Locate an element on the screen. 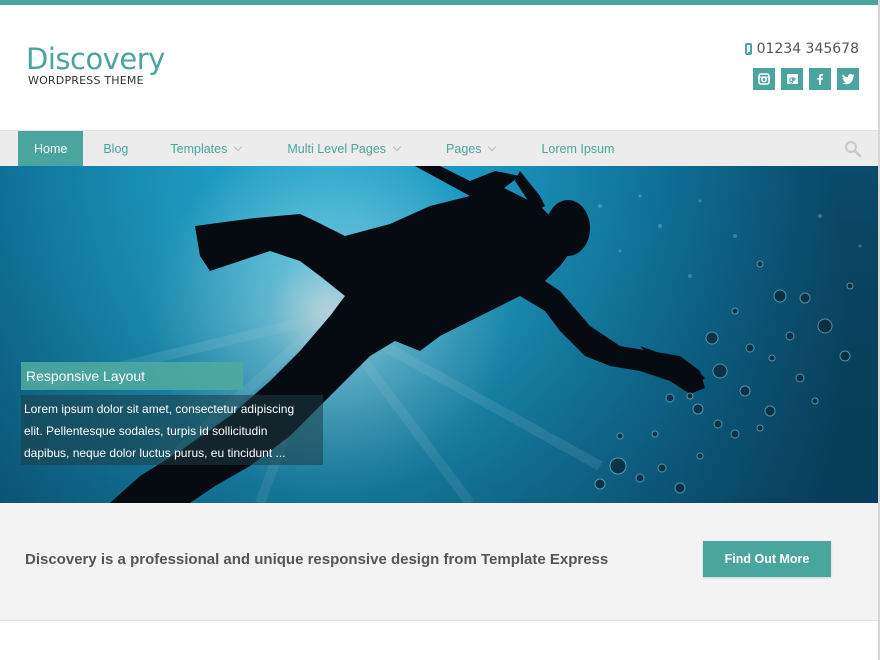 The image size is (880, 660). nav-item-home: Home is located at coordinates (51, 149).